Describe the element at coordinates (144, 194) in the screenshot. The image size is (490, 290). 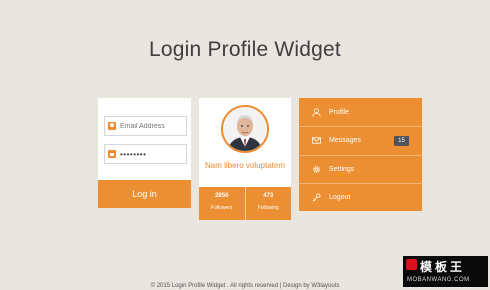
I see `login-button: Log in` at that location.